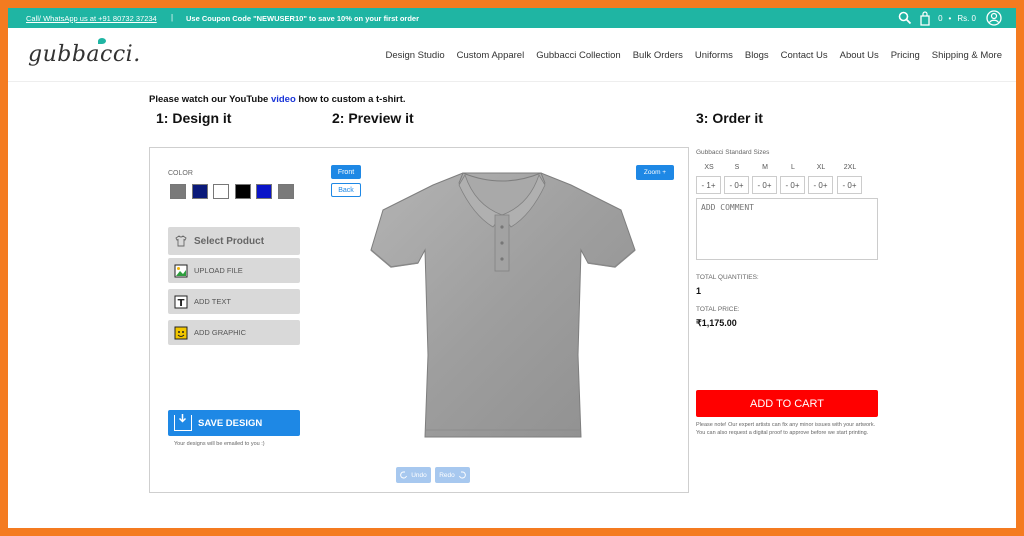  I want to click on menu-design-studio: Design Studio, so click(414, 55).